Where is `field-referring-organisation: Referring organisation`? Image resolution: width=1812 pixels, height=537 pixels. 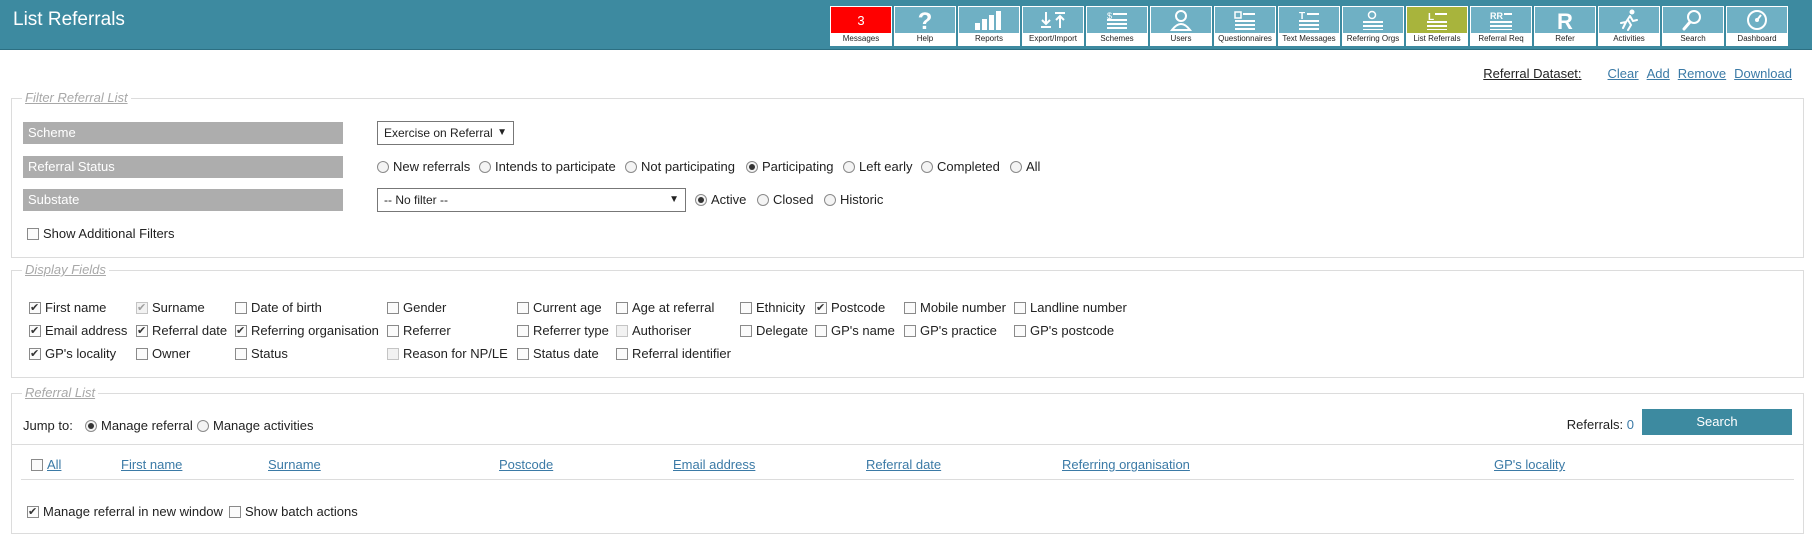 field-referring-organisation: Referring organisation is located at coordinates (307, 330).